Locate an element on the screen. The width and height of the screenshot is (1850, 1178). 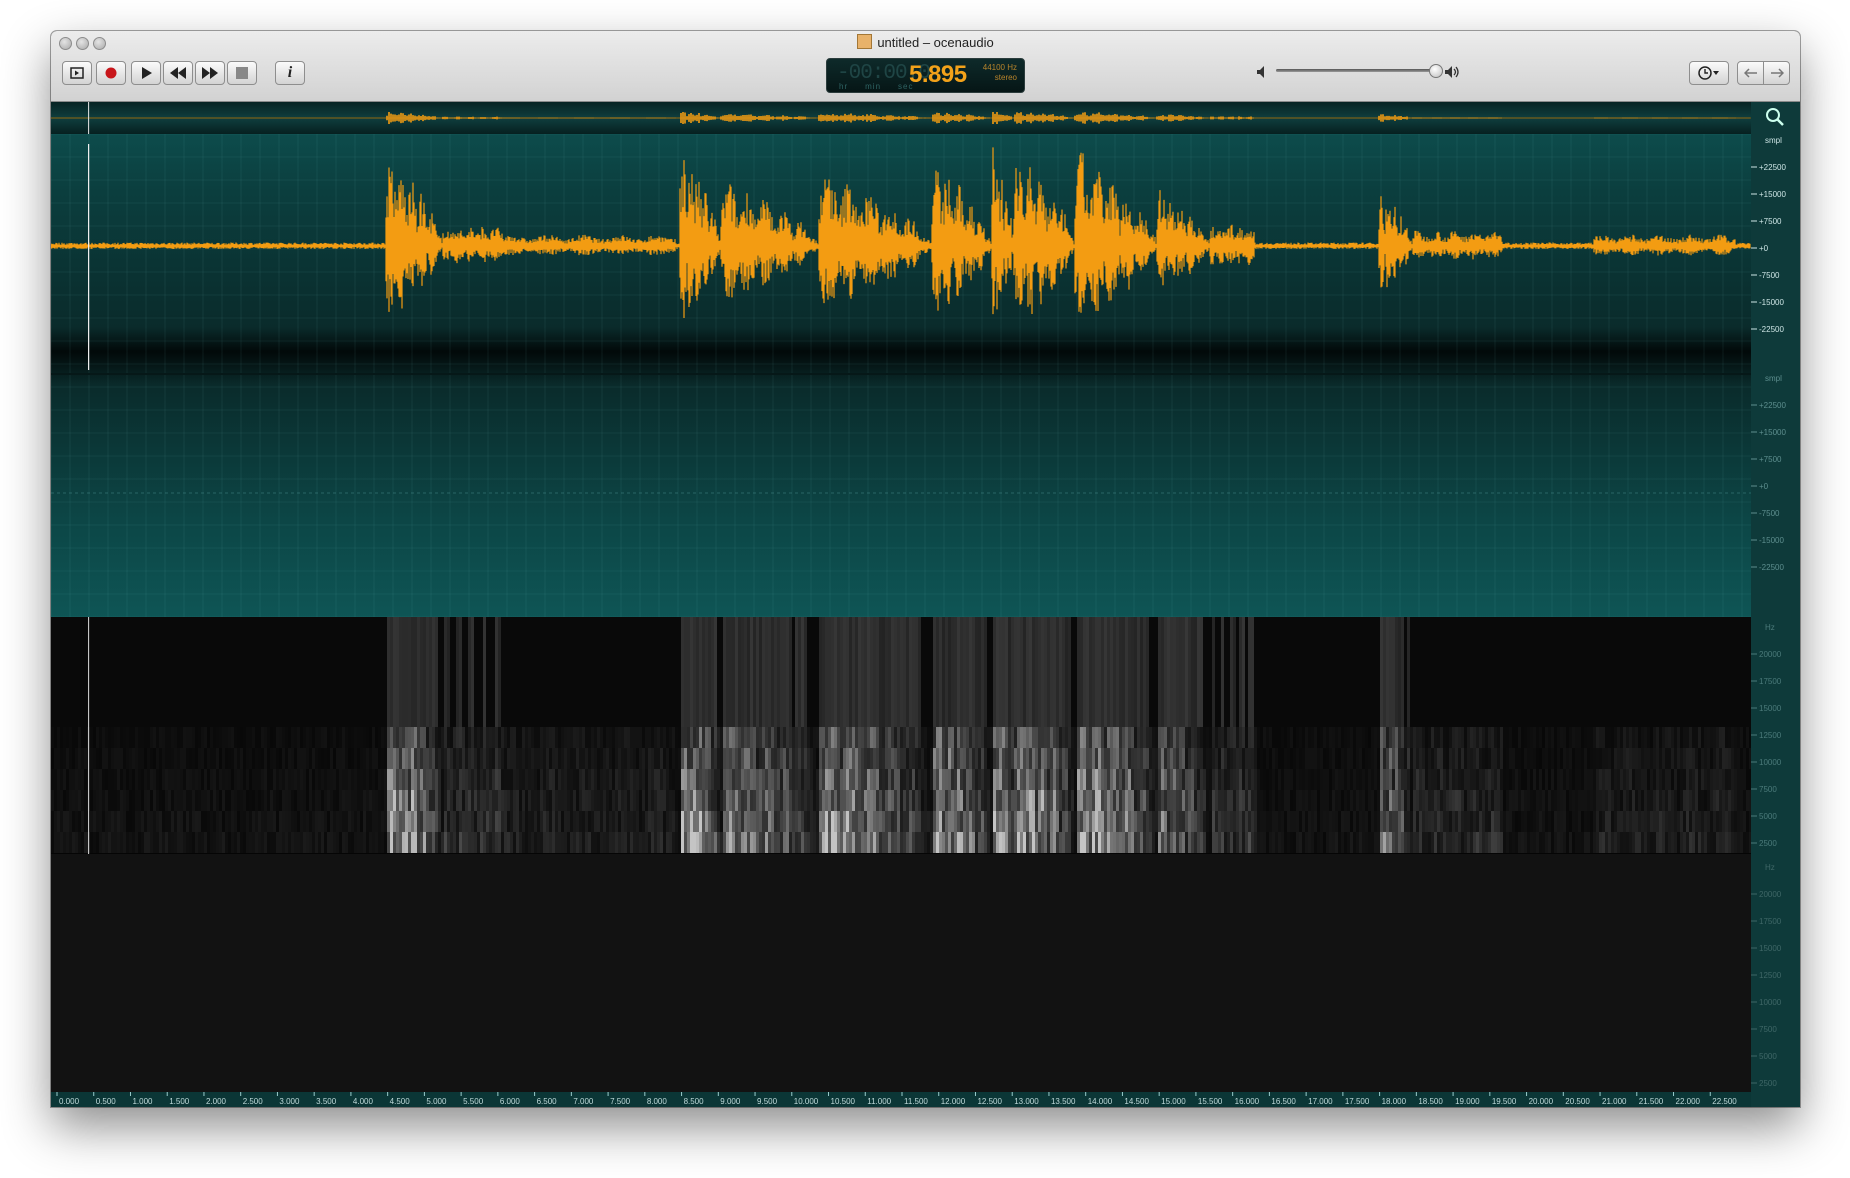
speaker-low-icon is located at coordinates (1260, 72).